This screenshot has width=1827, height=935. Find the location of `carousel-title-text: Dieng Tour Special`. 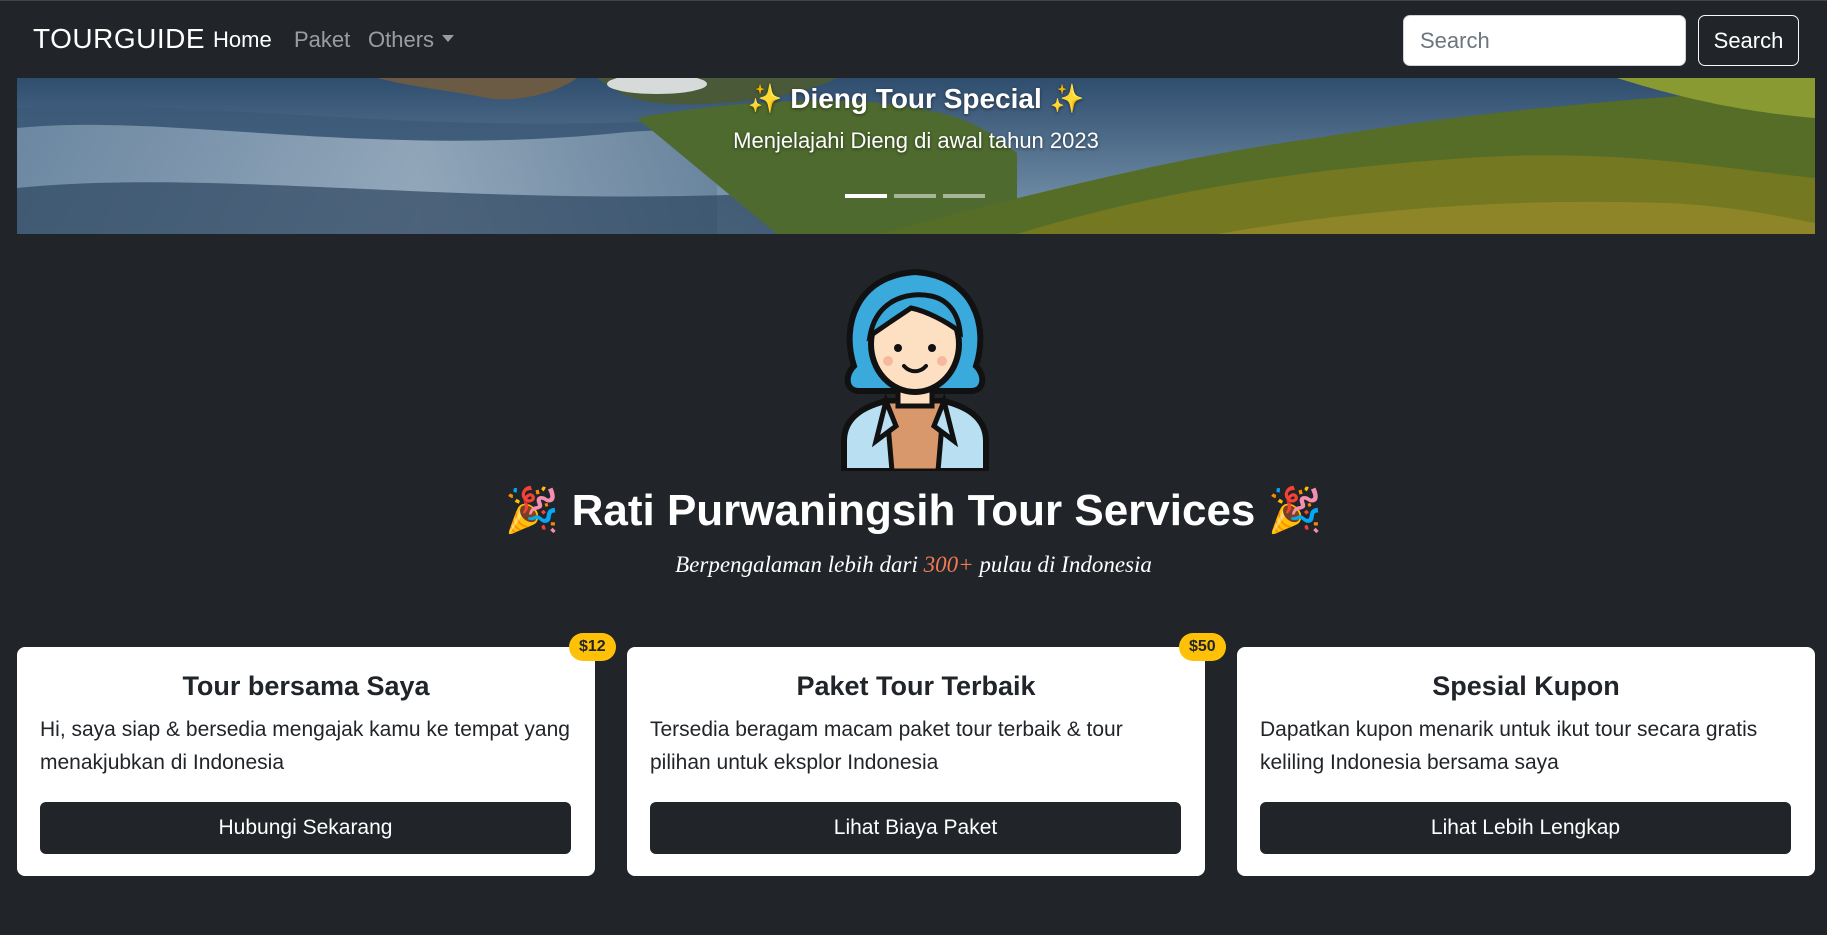

carousel-title-text: Dieng Tour Special is located at coordinates (916, 98).